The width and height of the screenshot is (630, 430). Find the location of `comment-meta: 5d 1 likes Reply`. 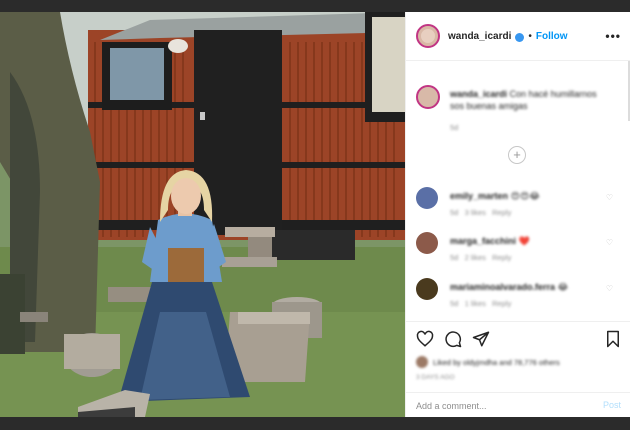

comment-meta: 5d 1 likes Reply is located at coordinates (480, 303).